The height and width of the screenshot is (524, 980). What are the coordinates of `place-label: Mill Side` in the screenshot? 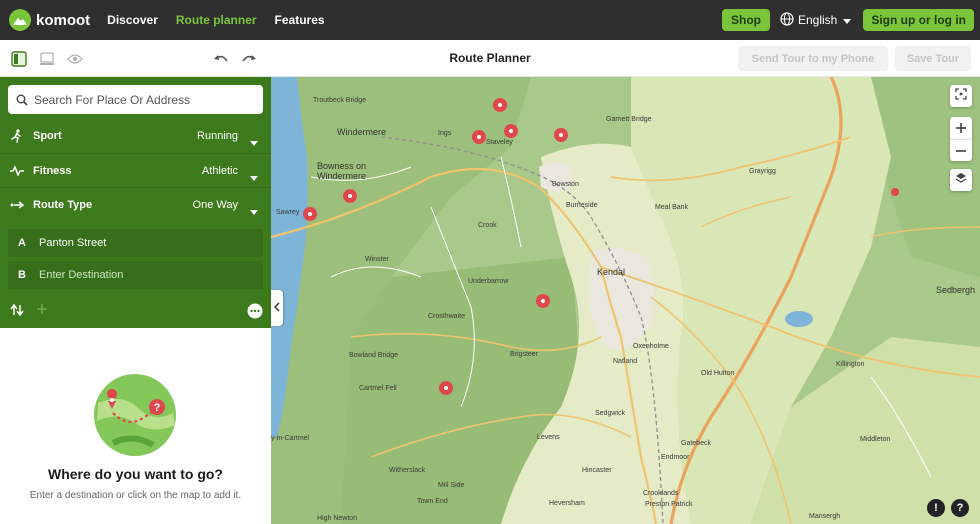 It's located at (451, 485).